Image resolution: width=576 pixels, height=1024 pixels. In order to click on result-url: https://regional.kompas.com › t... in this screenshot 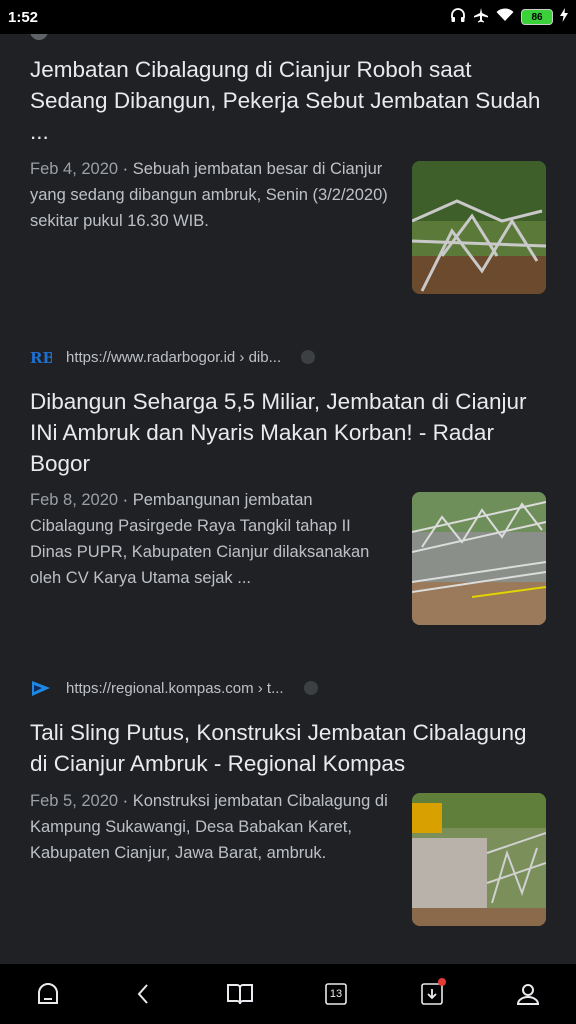, I will do `click(175, 688)`.